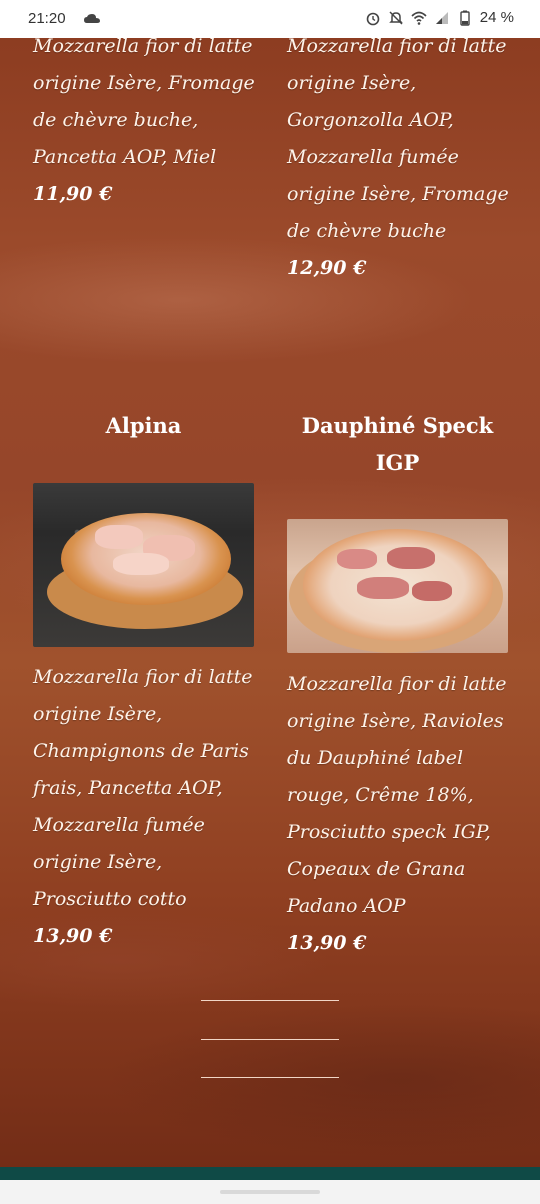 Image resolution: width=540 pixels, height=1204 pixels. Describe the element at coordinates (370, 120) in the screenshot. I see `description-line: Gorgonzolla AOP,` at that location.